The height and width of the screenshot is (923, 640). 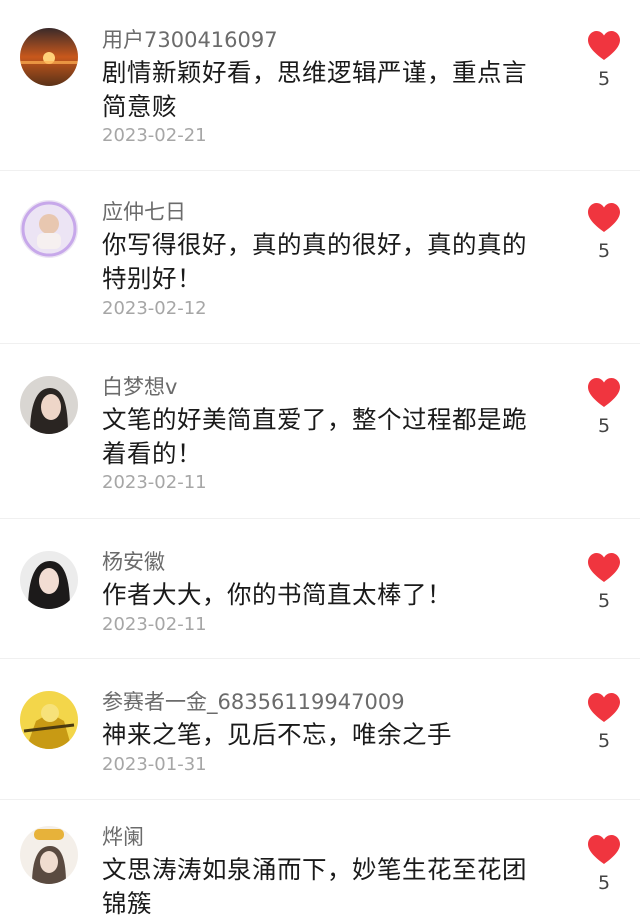 I want to click on comment-username: 用户7300416097, so click(x=190, y=40).